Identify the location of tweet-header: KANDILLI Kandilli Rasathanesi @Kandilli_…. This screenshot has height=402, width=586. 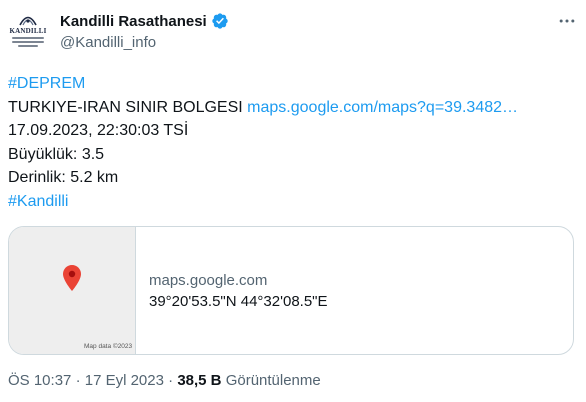
(293, 34).